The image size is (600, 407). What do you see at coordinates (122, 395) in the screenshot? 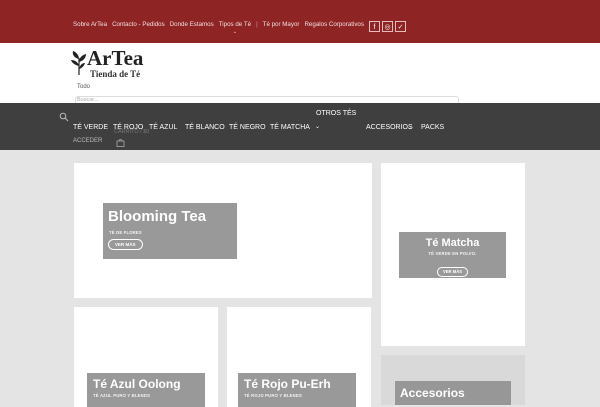
I see `card-subtitle: TÉ AZUL PURO Y BLENDS` at bounding box center [122, 395].